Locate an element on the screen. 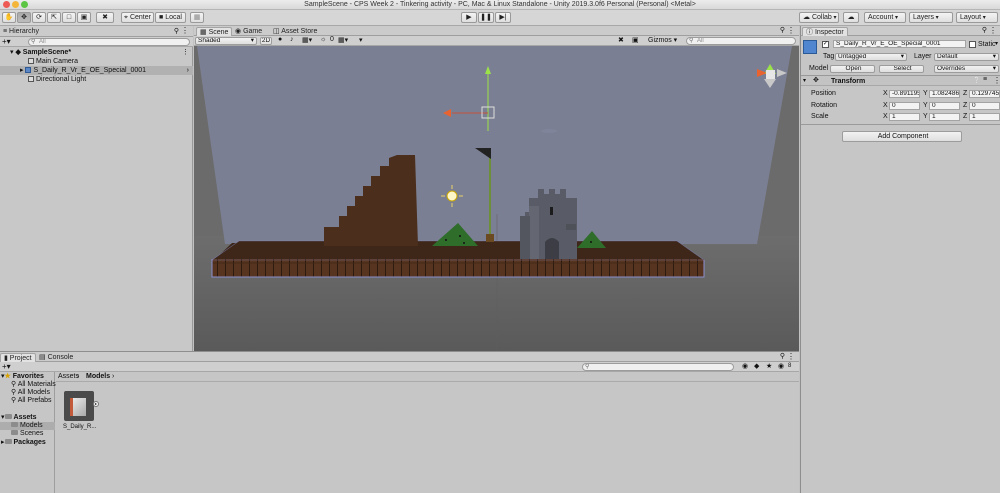  hand-tool-icon: ✋ is located at coordinates (9, 17).